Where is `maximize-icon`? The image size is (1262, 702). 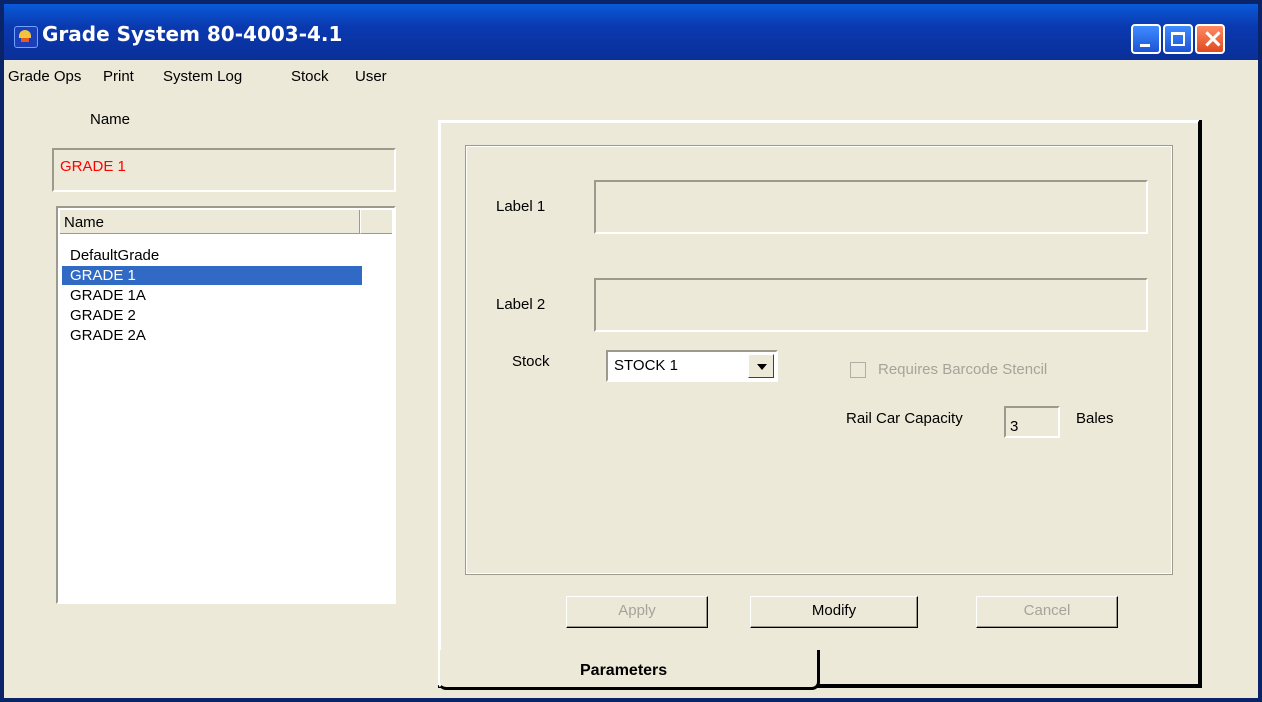
maximize-icon is located at coordinates (1178, 39).